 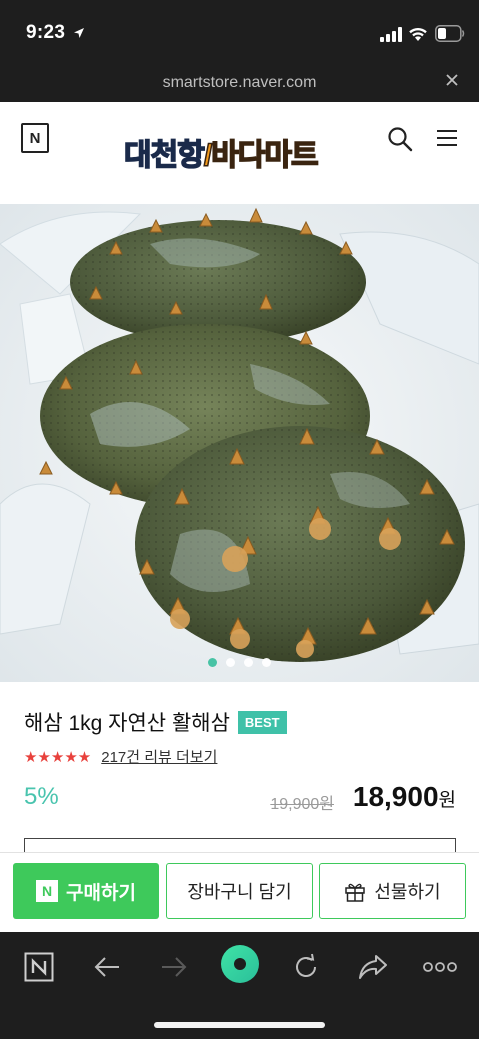 I want to click on browser-bottom-bar, so click(x=239, y=985).